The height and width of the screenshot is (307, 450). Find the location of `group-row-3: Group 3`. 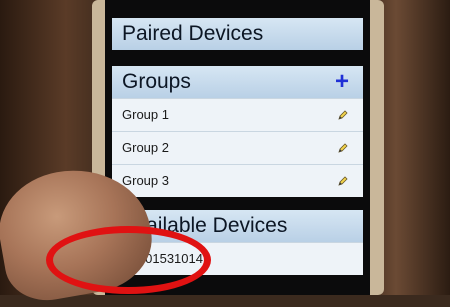

group-row-3: Group 3 is located at coordinates (237, 180).